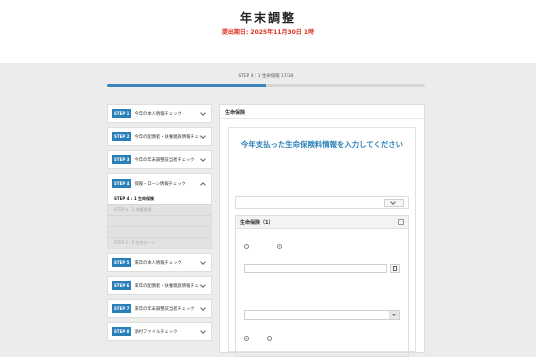  Describe the element at coordinates (322, 202) in the screenshot. I see `info-collapse-bar` at that location.